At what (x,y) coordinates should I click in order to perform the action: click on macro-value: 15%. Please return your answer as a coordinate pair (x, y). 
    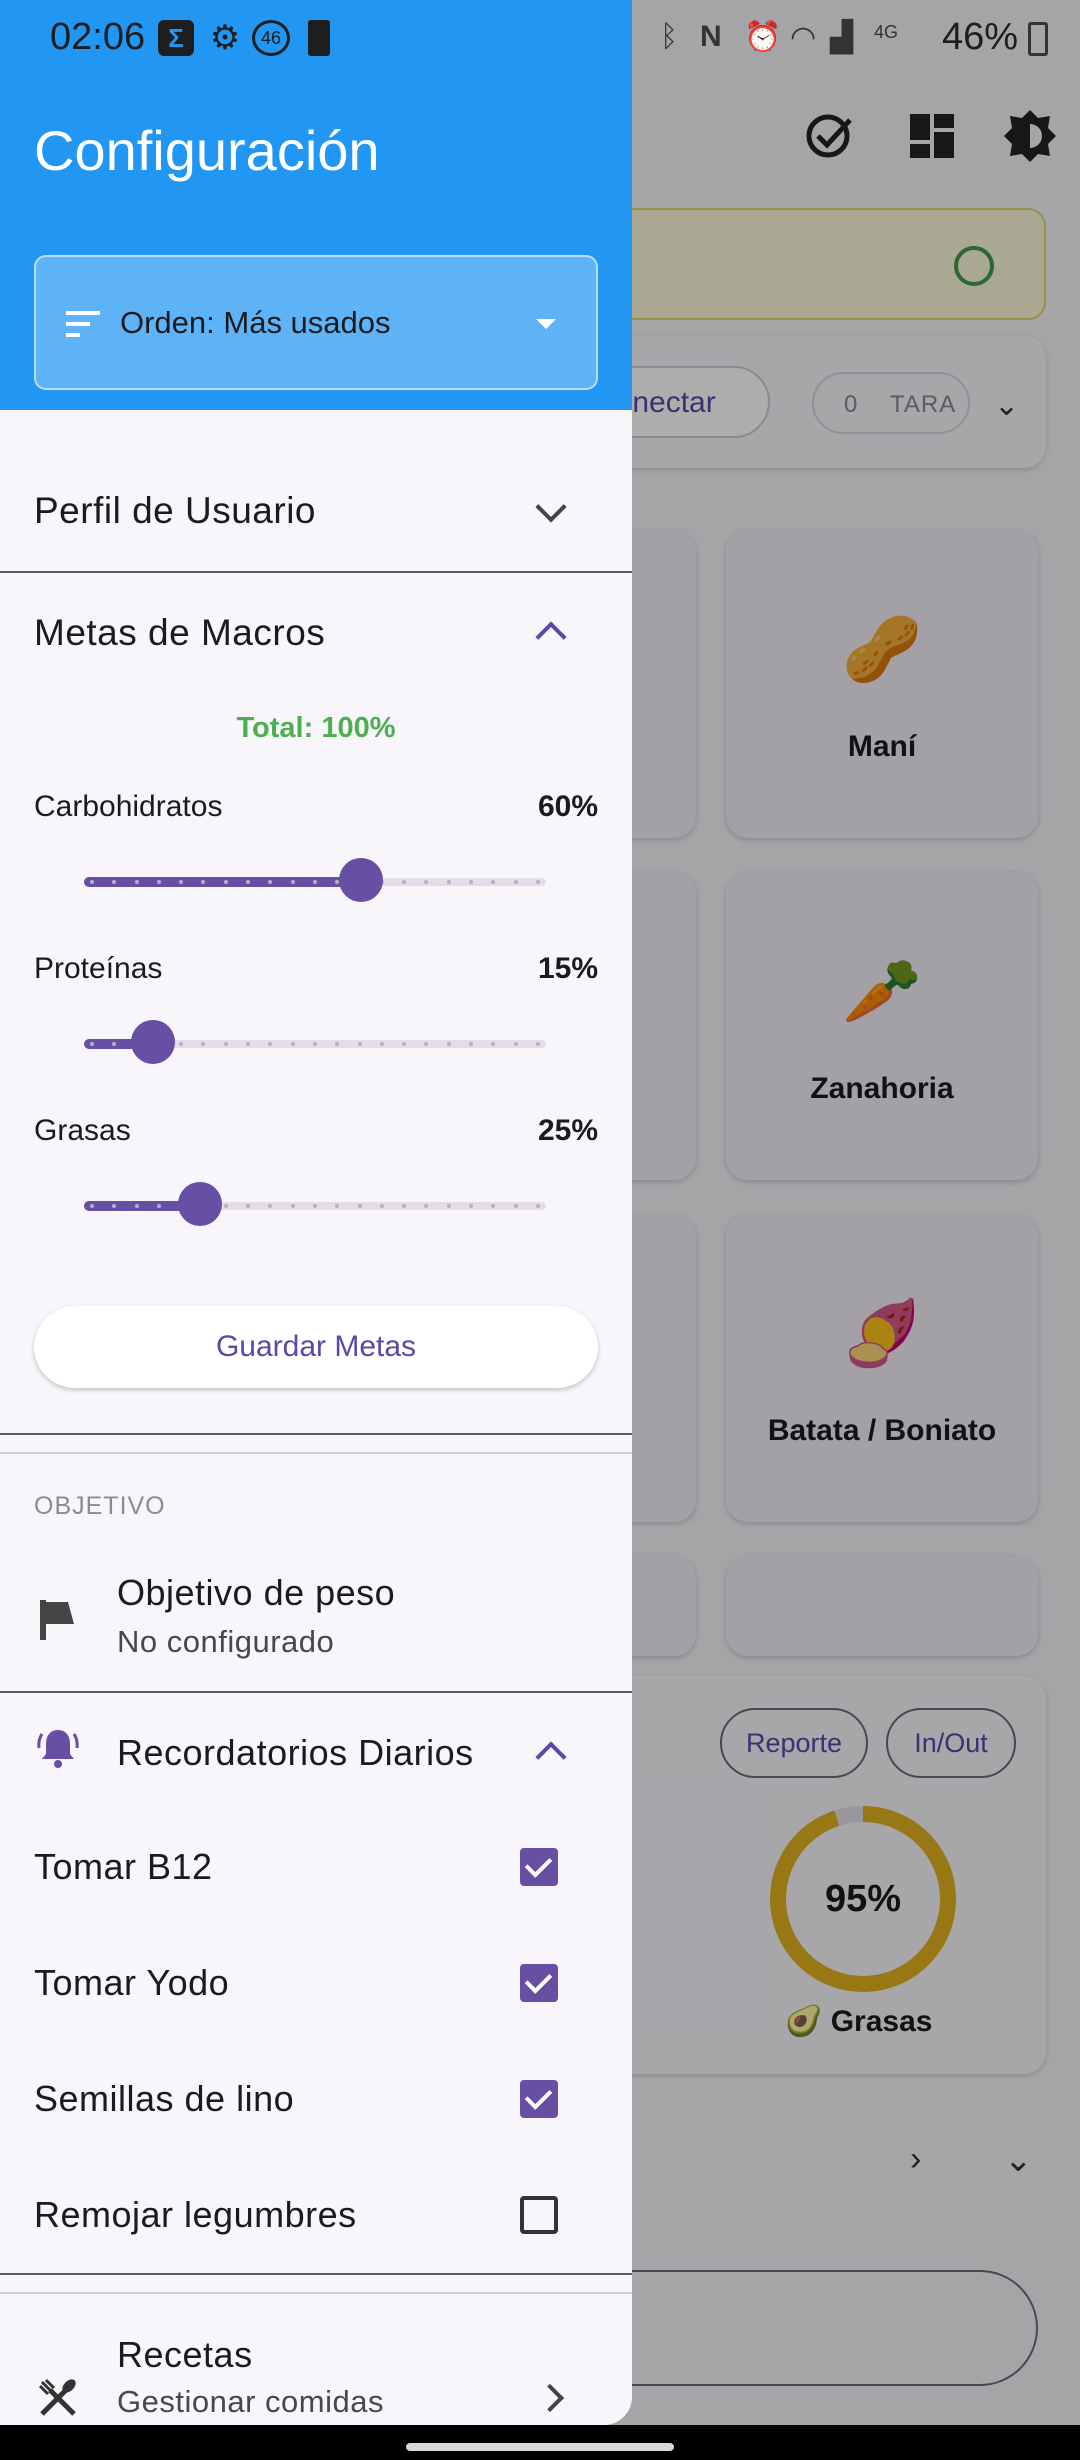
    Looking at the image, I should click on (567, 968).